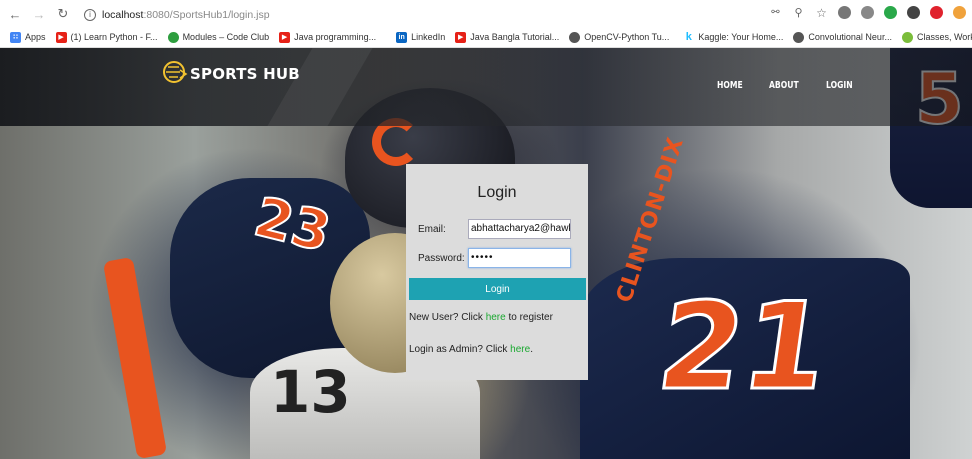 This screenshot has width=972, height=459. What do you see at coordinates (432, 229) in the screenshot?
I see `email-label: Email:` at bounding box center [432, 229].